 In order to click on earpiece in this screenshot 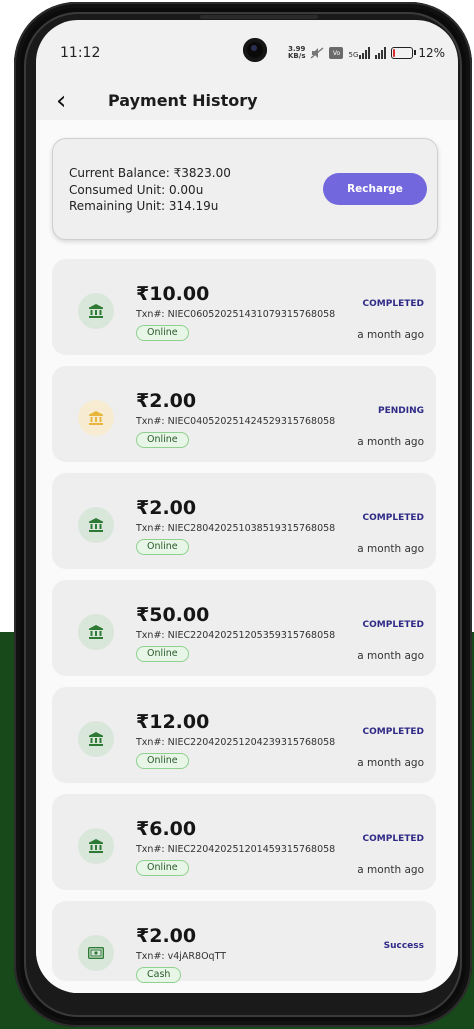, I will do `click(259, 17)`.